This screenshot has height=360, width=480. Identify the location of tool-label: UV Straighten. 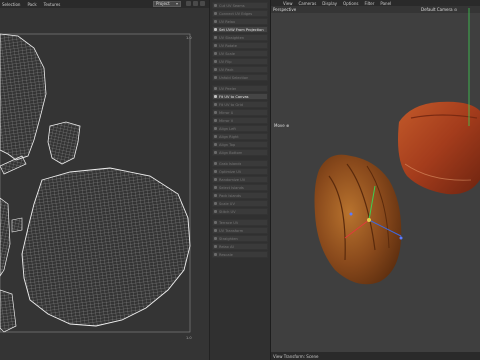
(232, 37).